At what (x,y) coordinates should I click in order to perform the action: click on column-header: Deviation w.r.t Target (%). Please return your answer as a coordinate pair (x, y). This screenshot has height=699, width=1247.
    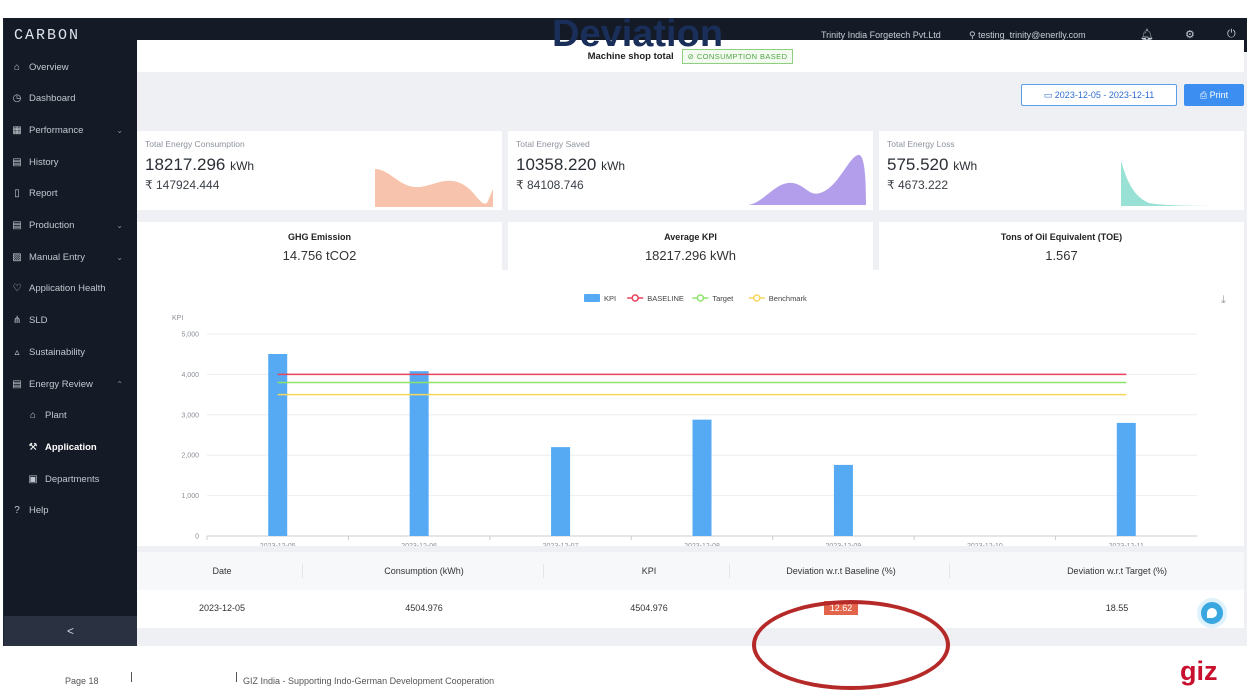
    Looking at the image, I should click on (1117, 571).